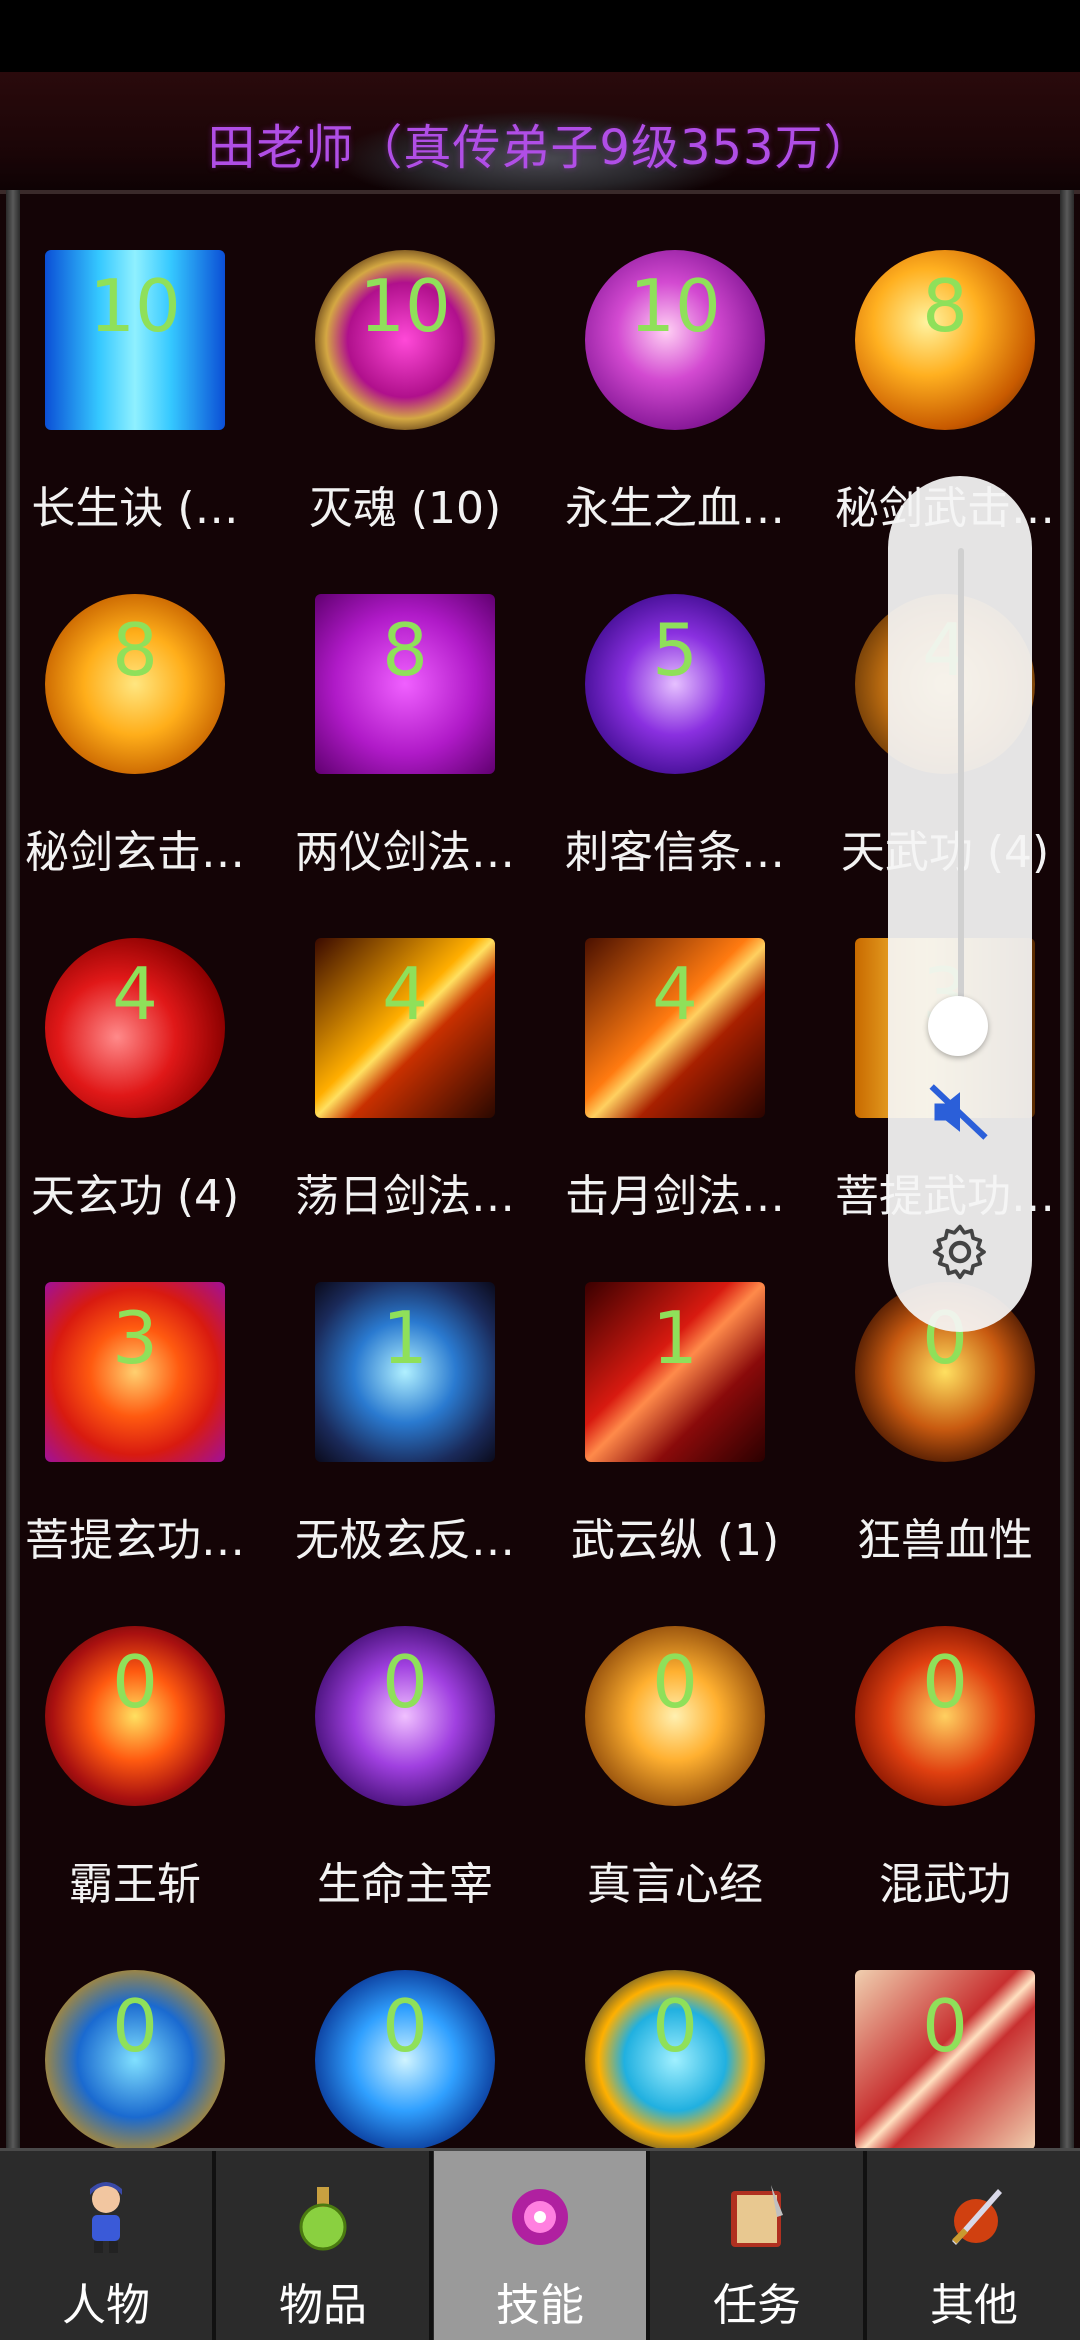 The height and width of the screenshot is (2340, 1080). What do you see at coordinates (106, 2217) in the screenshot?
I see `character-icon` at bounding box center [106, 2217].